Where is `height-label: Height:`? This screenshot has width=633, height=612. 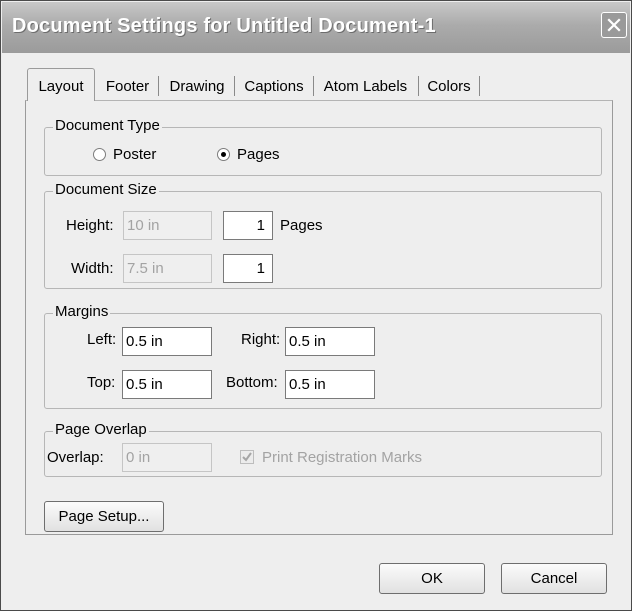
height-label: Height: is located at coordinates (90, 225).